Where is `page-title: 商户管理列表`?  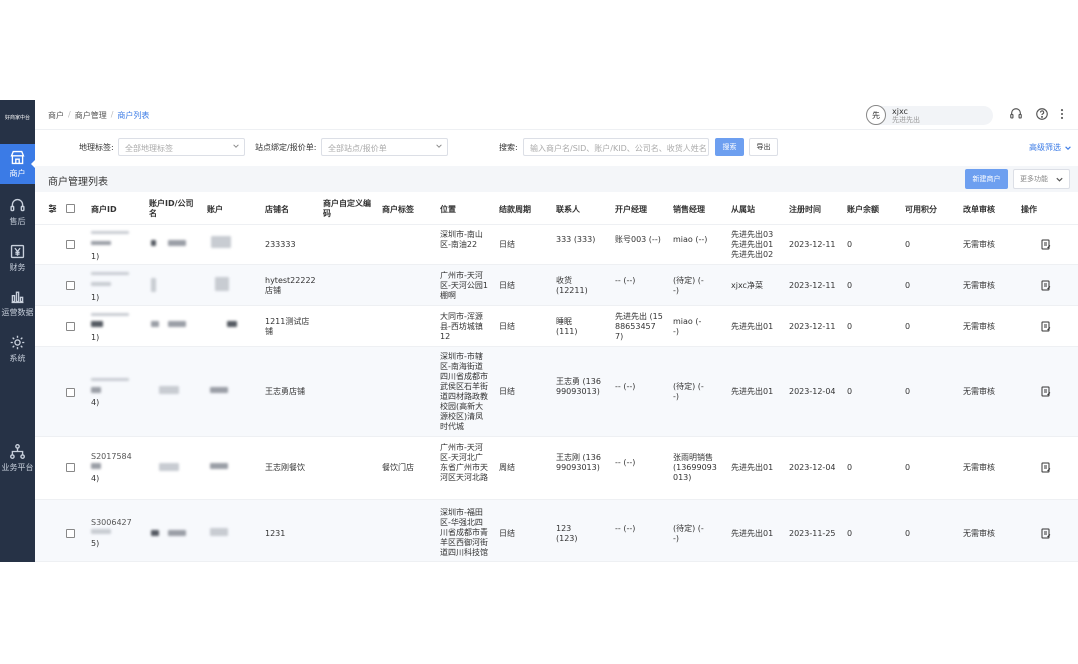
page-title: 商户管理列表 is located at coordinates (78, 182).